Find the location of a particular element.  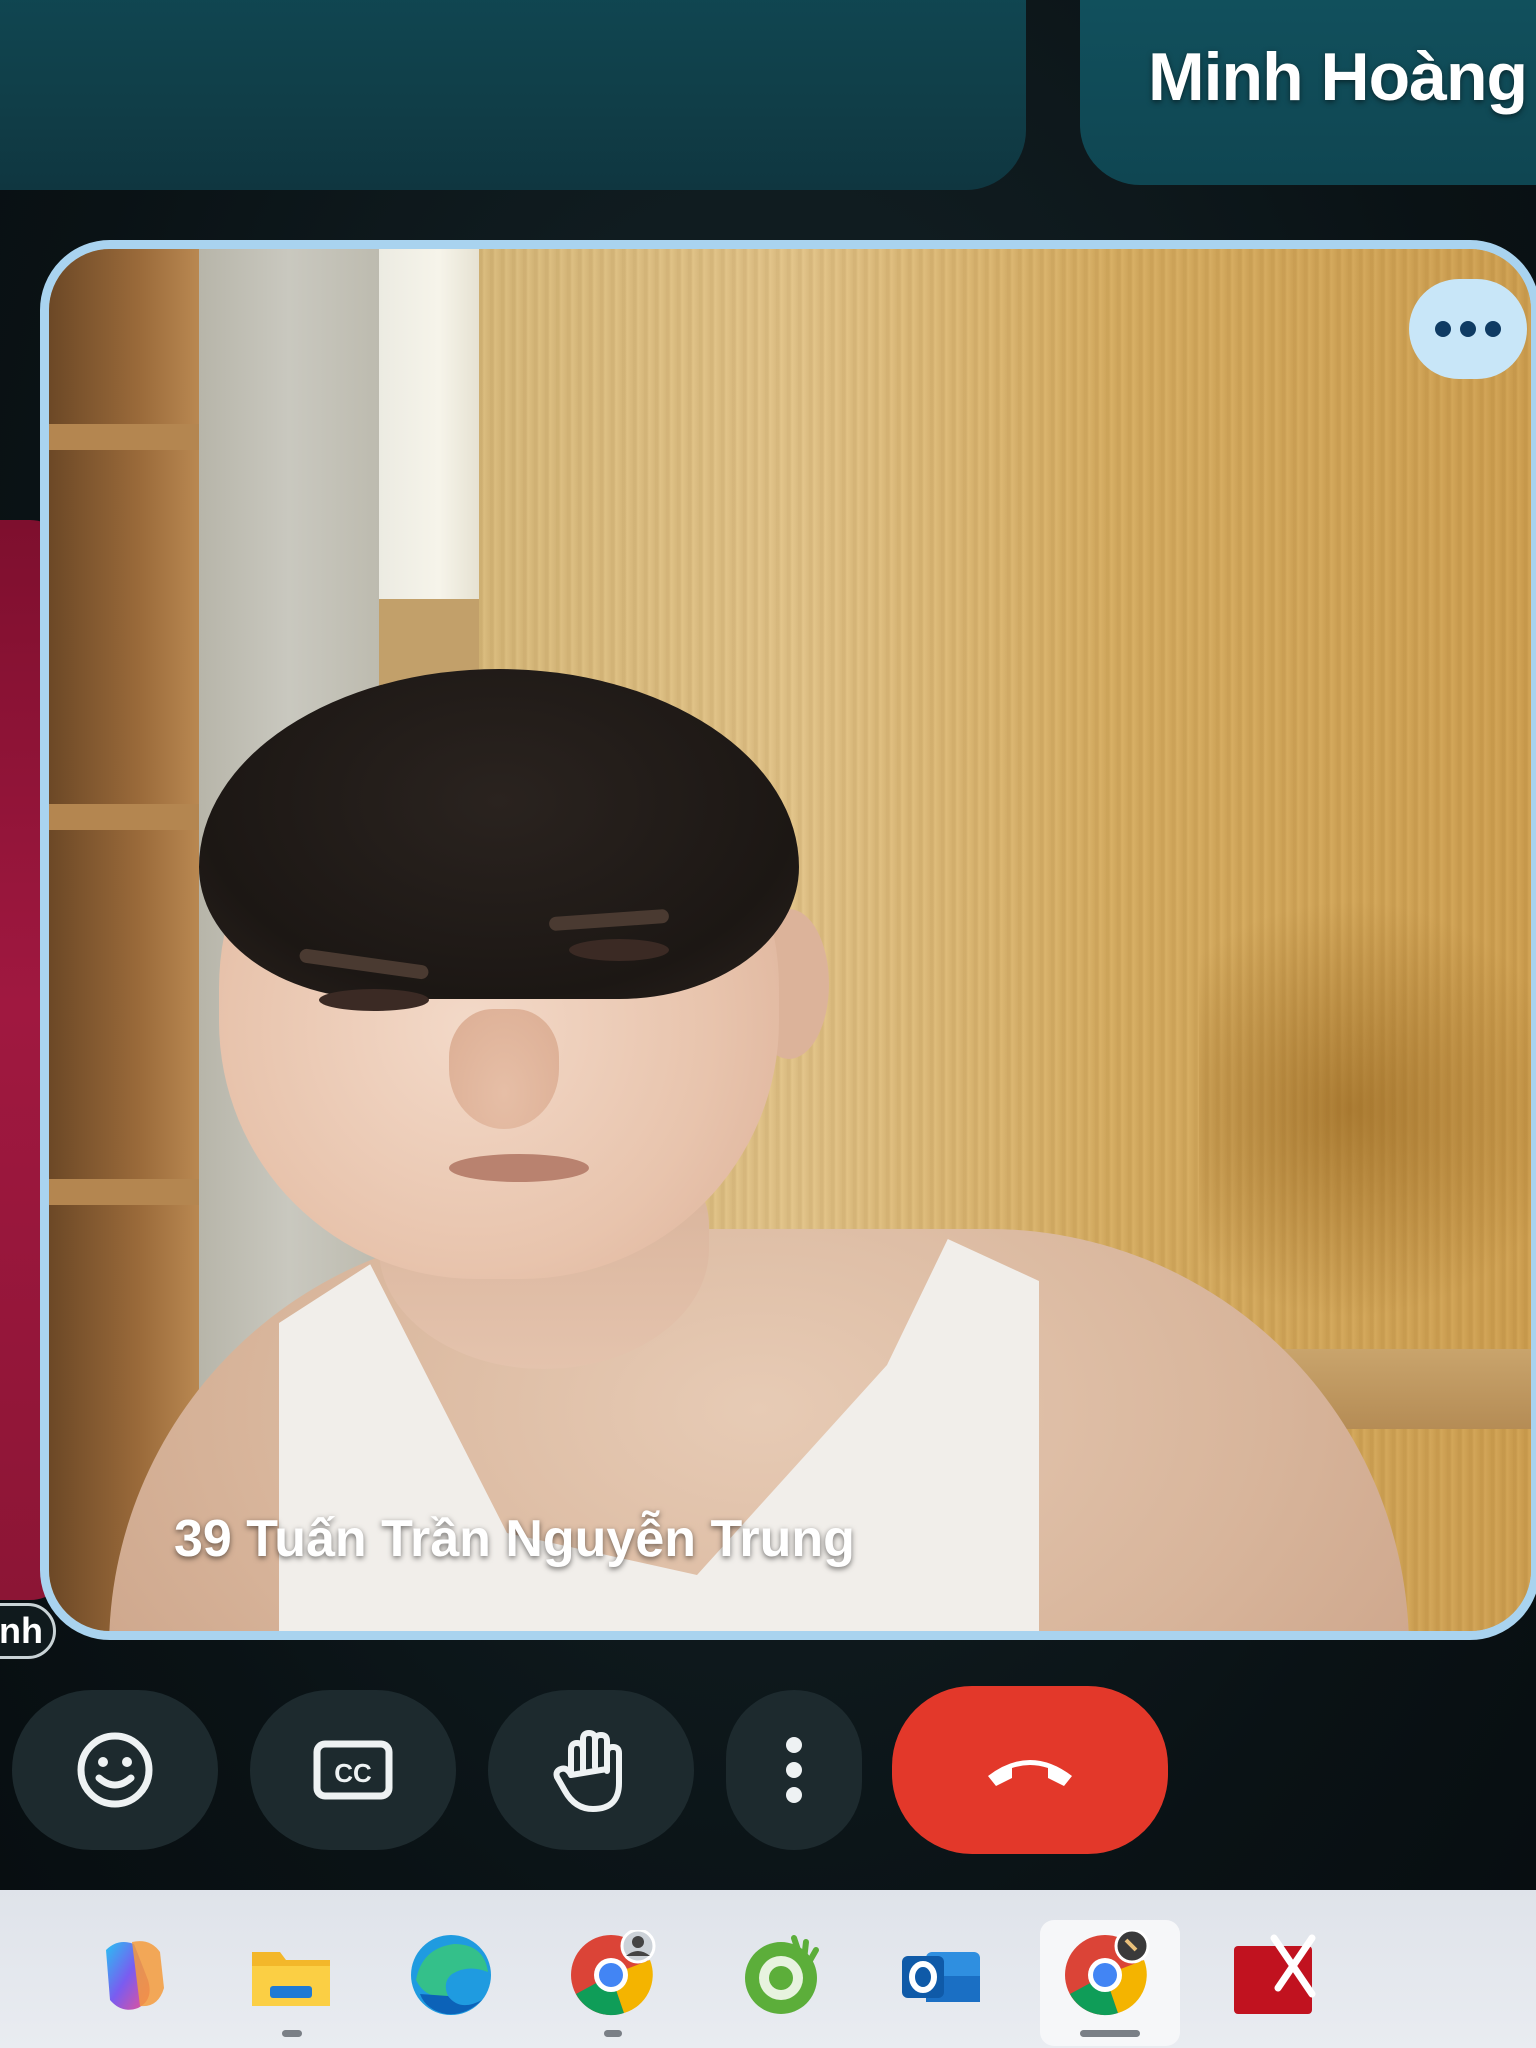

emoji-reaction-button is located at coordinates (115, 1770).